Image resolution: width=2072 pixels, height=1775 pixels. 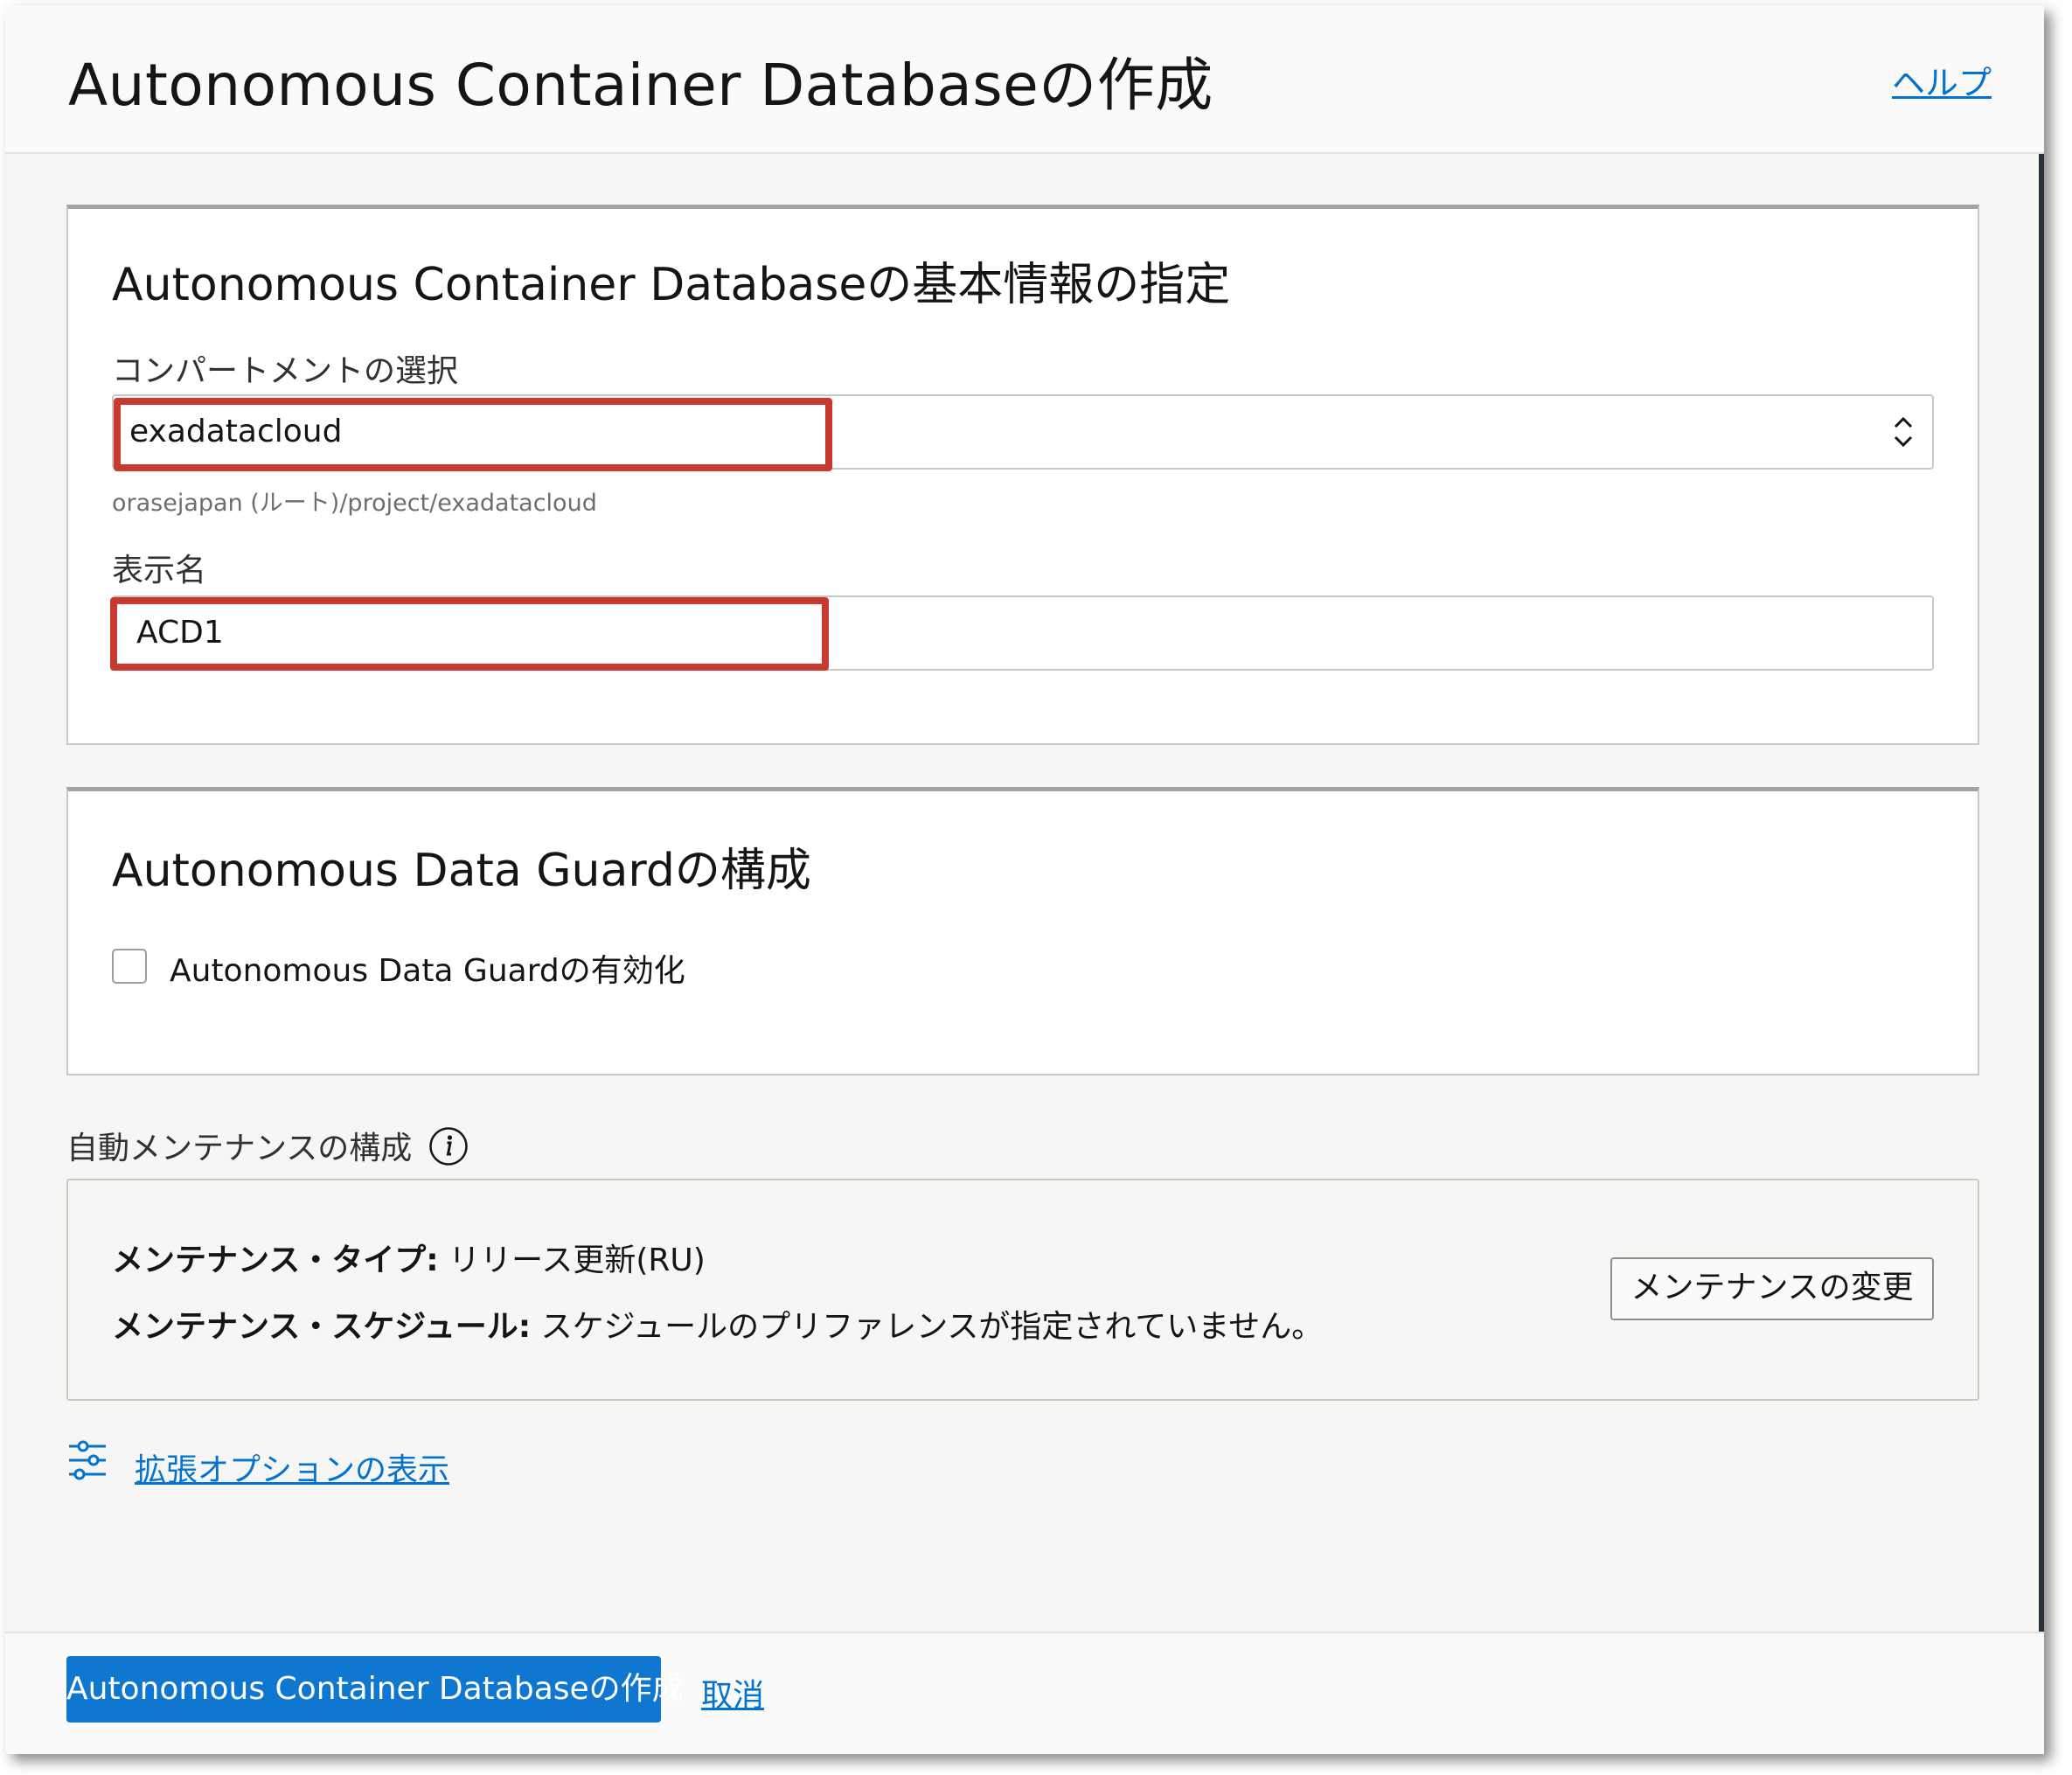 What do you see at coordinates (577, 1260) in the screenshot?
I see `maintenance-type-value: リリース更新(RU)` at bounding box center [577, 1260].